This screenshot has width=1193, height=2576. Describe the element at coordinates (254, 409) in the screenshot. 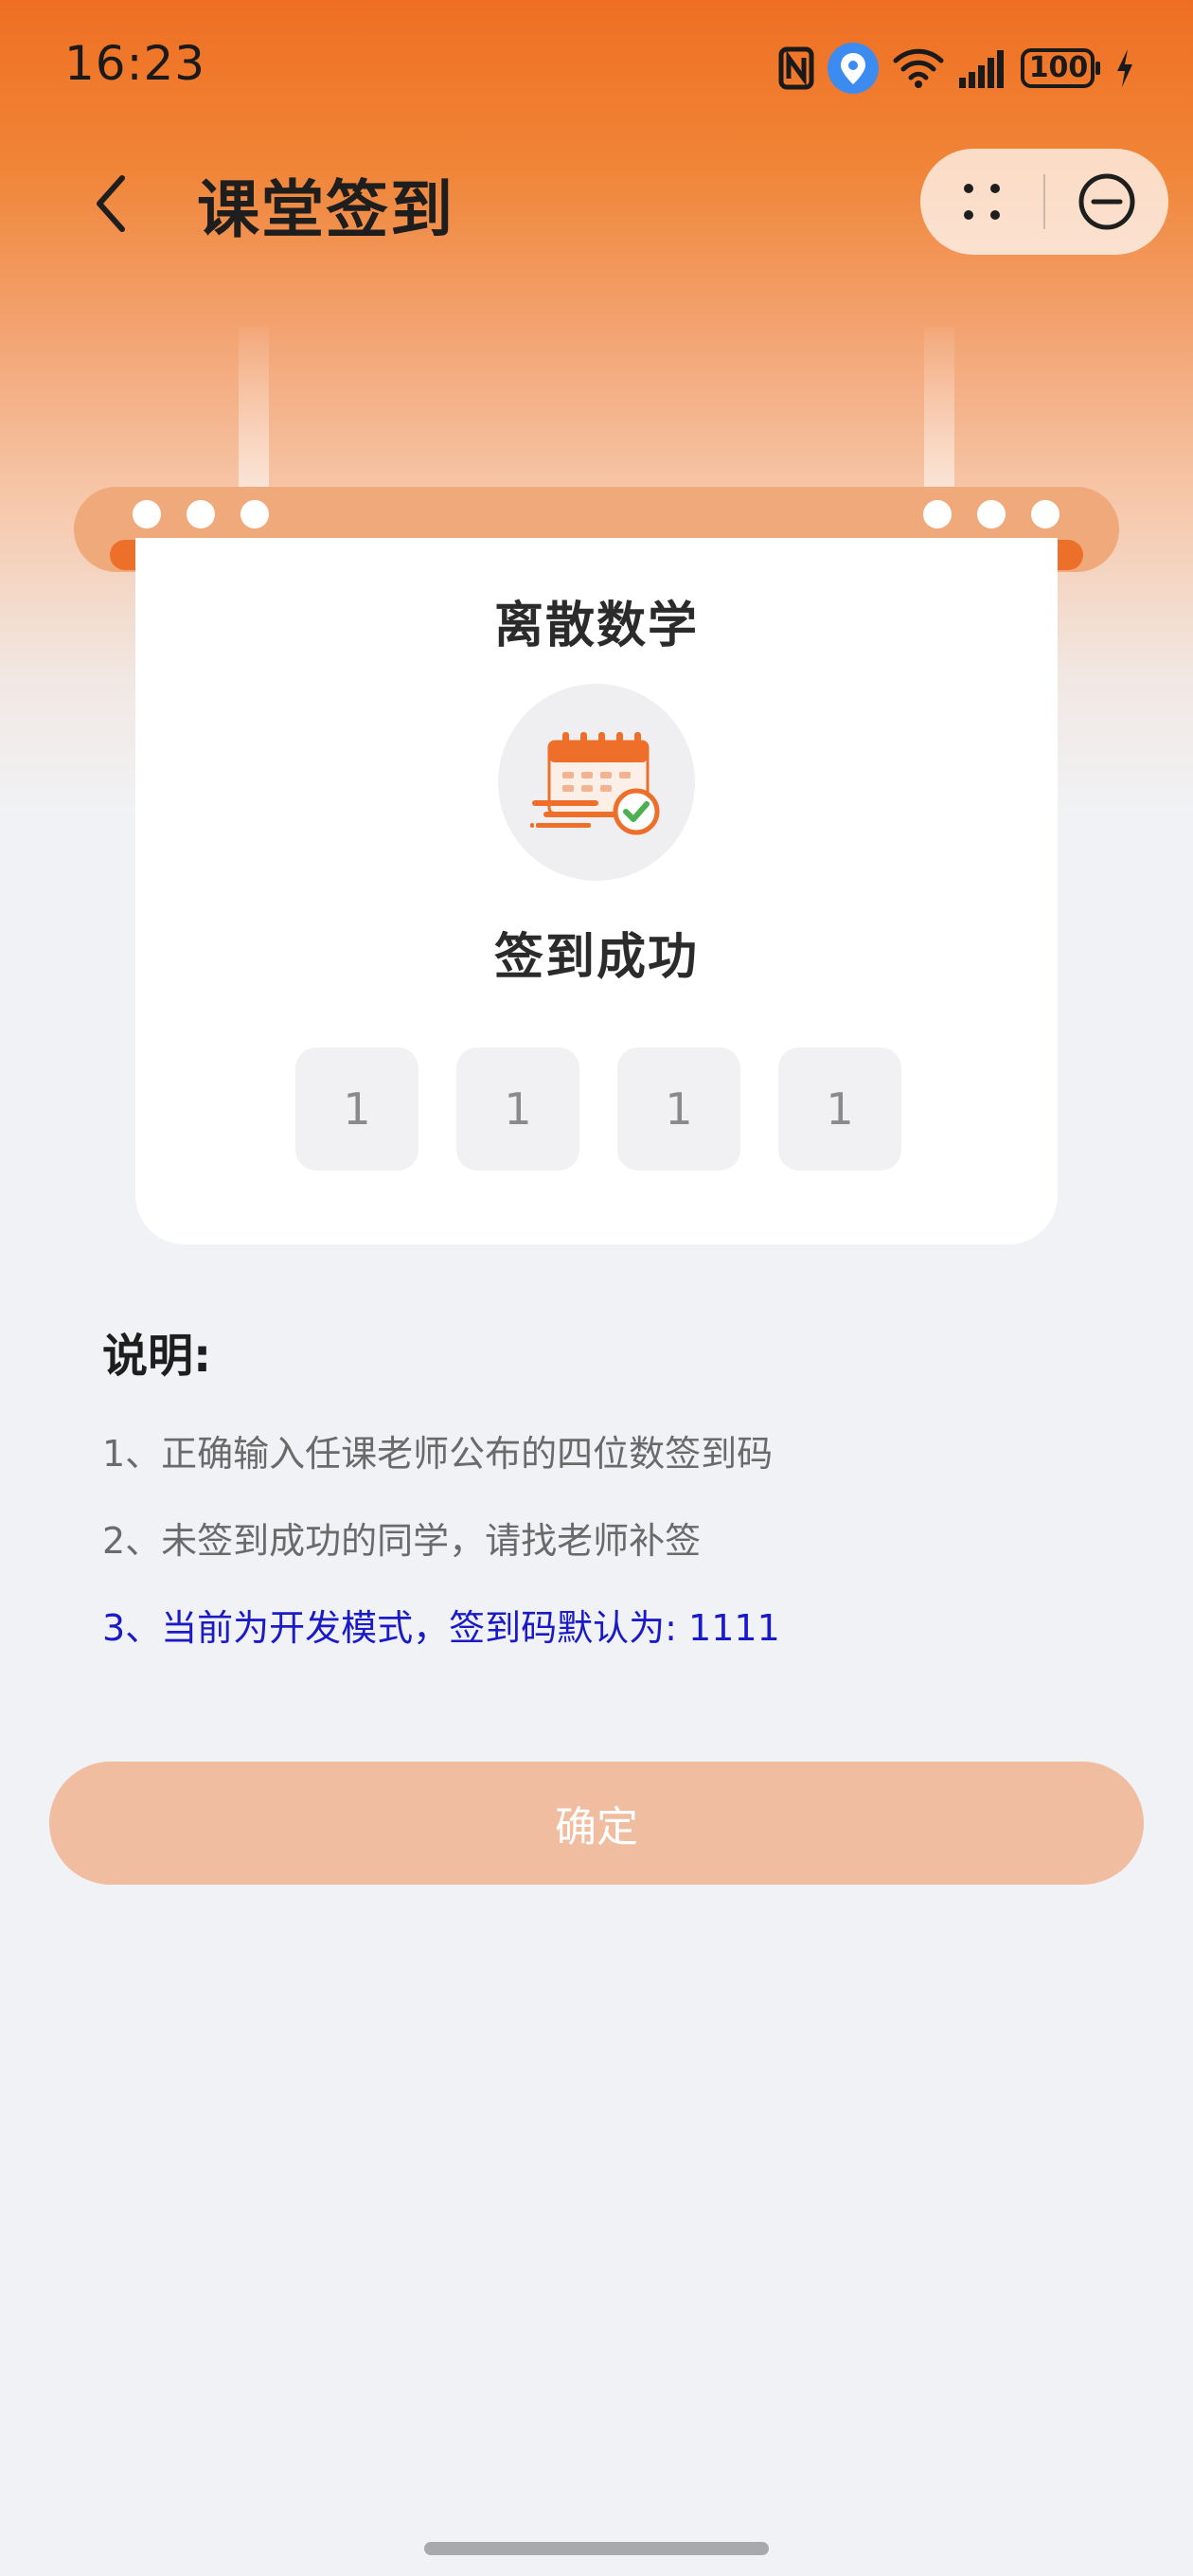

I see `hanging-rope-left` at that location.